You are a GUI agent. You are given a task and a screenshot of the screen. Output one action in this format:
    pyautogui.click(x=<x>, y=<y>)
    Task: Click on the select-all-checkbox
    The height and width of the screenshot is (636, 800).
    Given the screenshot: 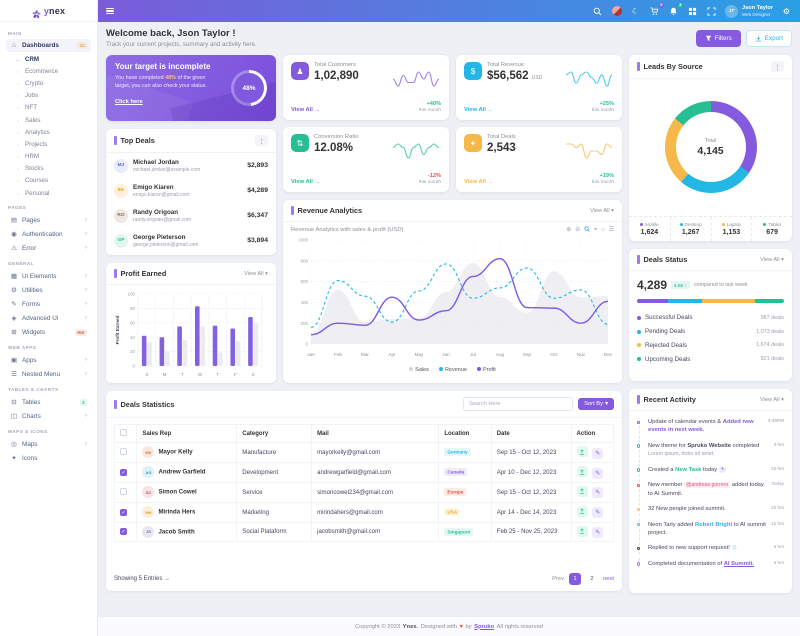 What is the action you would take?
    pyautogui.click(x=123, y=432)
    